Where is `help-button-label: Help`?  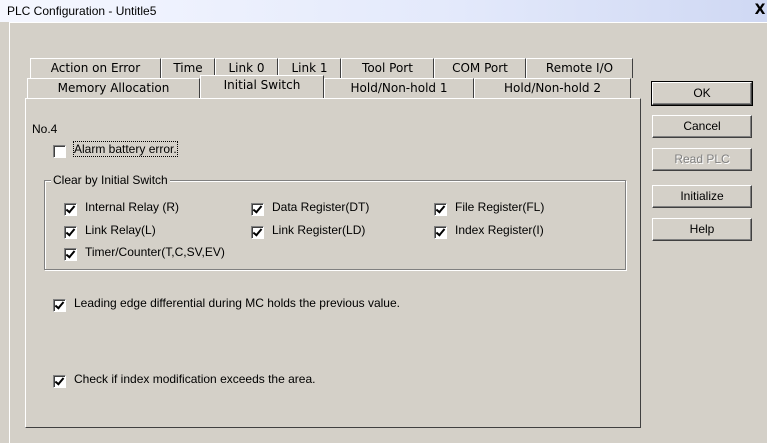 help-button-label: Help is located at coordinates (702, 229).